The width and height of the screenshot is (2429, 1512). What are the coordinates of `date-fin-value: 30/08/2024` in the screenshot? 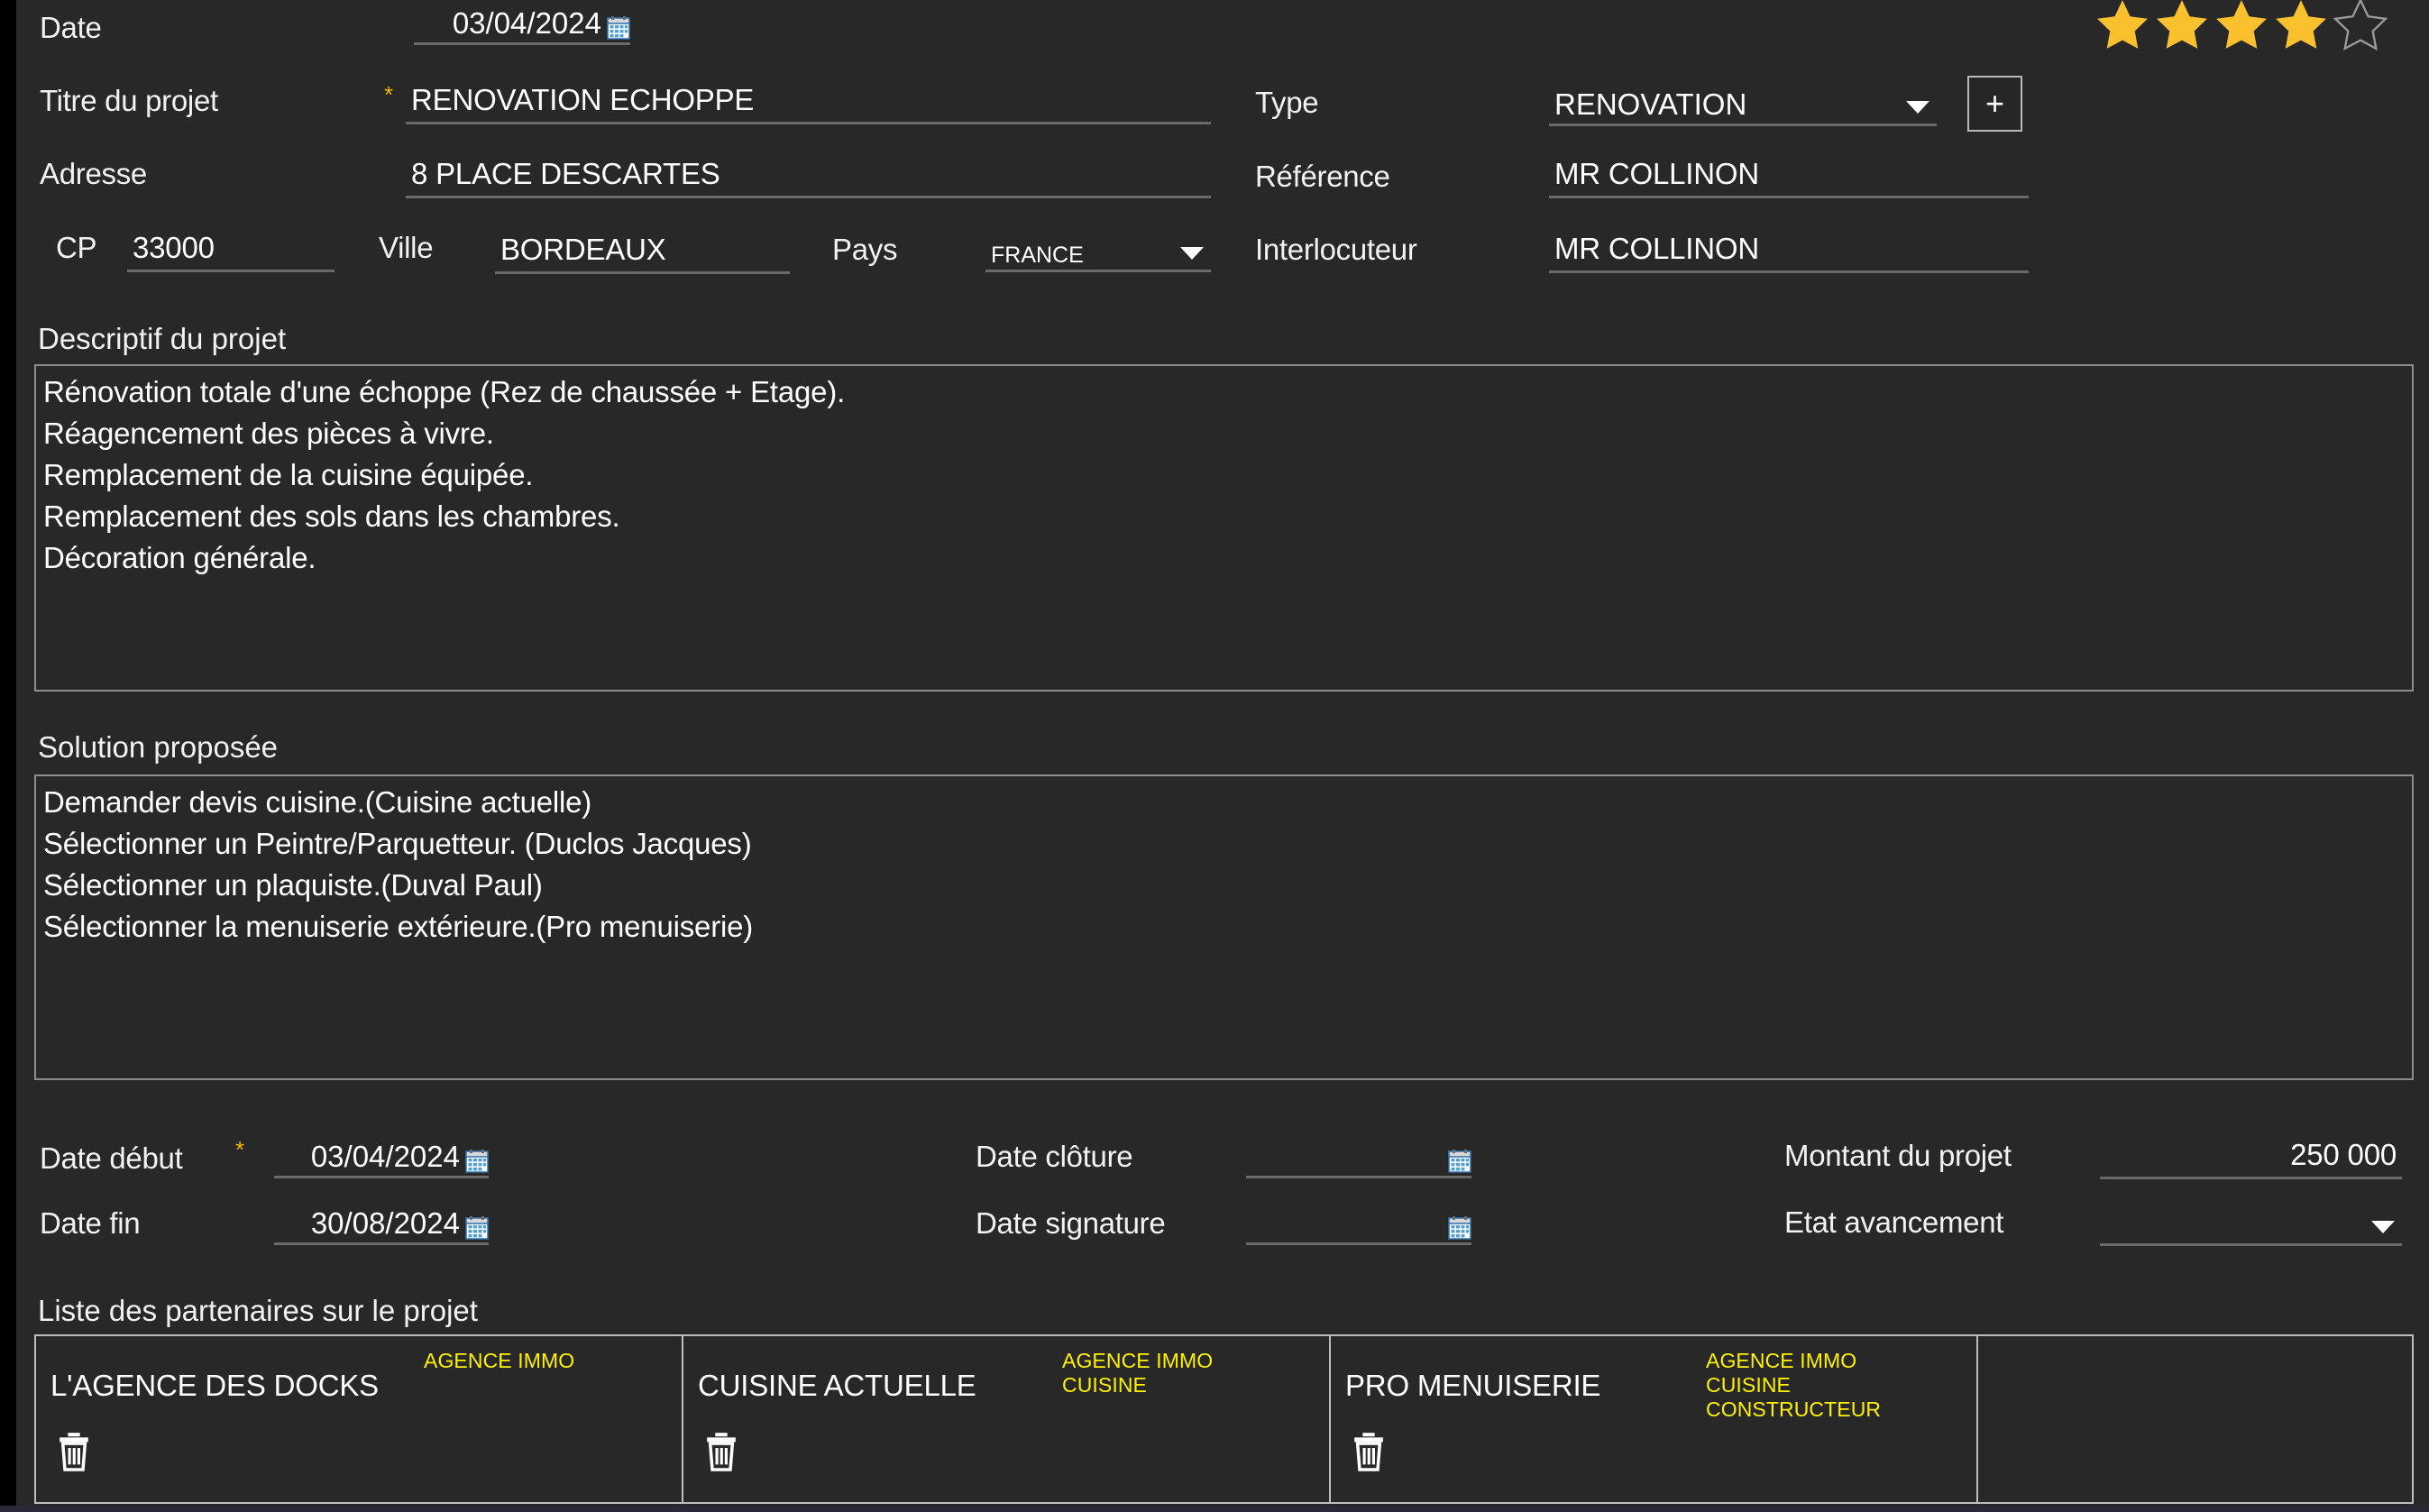 It's located at (385, 1223).